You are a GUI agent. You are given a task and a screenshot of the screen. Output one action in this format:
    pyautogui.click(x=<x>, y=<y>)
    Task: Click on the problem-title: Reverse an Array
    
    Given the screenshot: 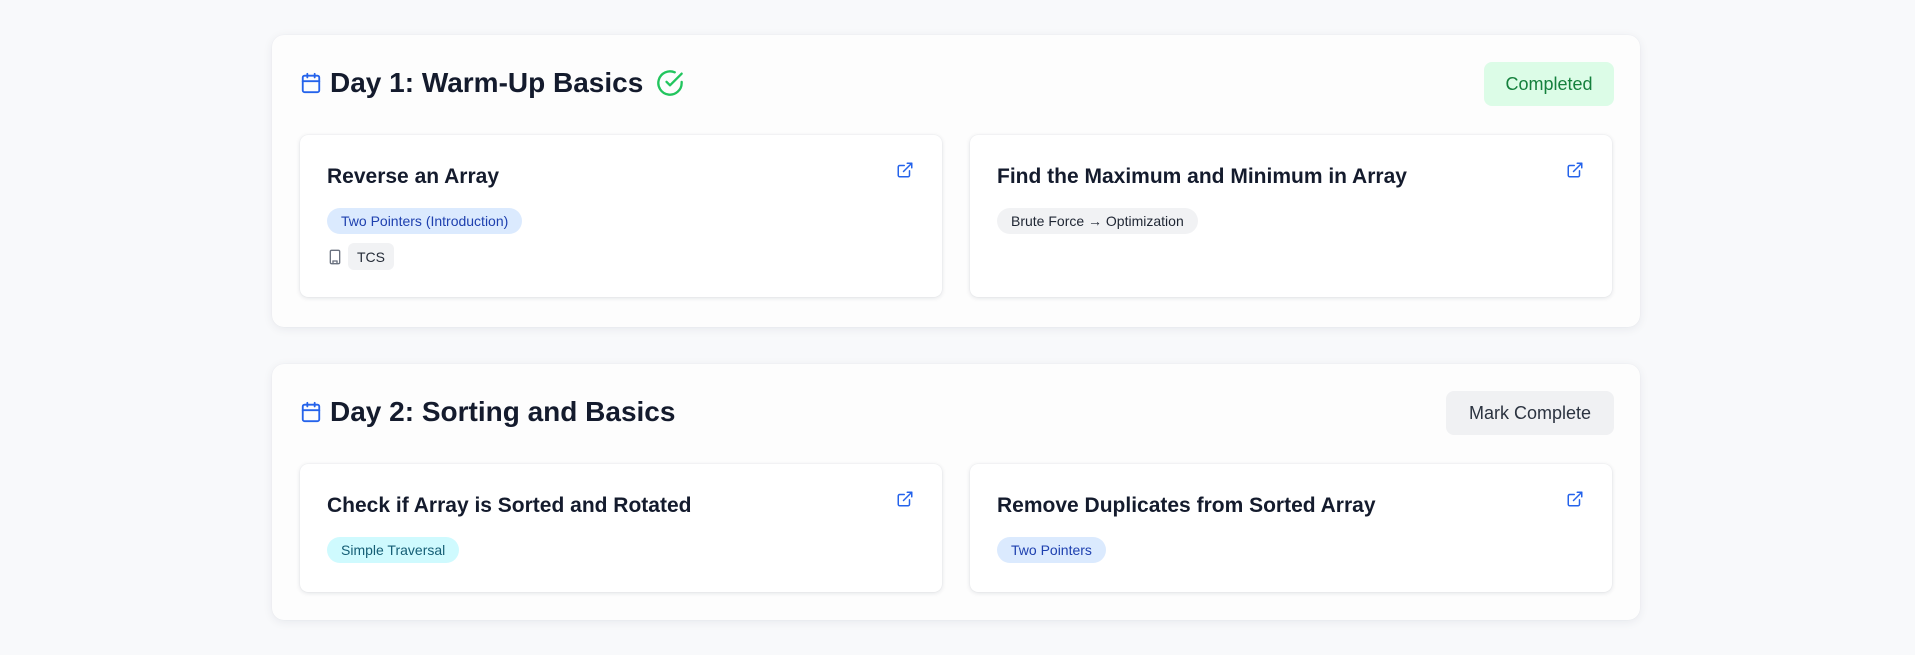 What is the action you would take?
    pyautogui.click(x=413, y=176)
    